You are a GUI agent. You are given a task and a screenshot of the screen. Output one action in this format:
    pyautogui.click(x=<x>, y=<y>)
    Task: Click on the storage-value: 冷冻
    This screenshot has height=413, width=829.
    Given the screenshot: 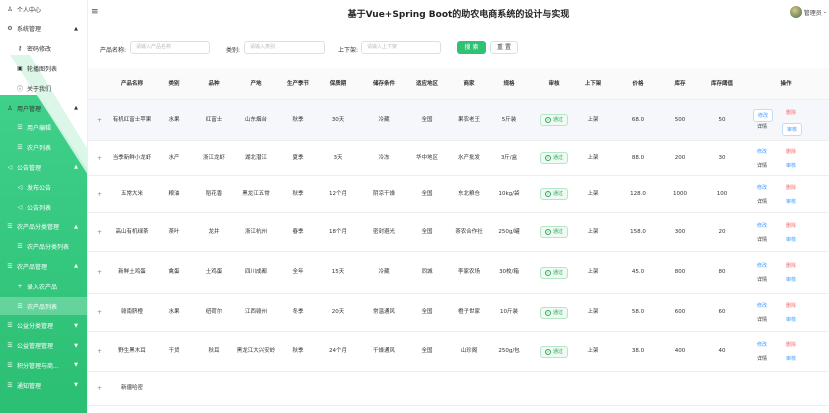 What is the action you would take?
    pyautogui.click(x=384, y=157)
    